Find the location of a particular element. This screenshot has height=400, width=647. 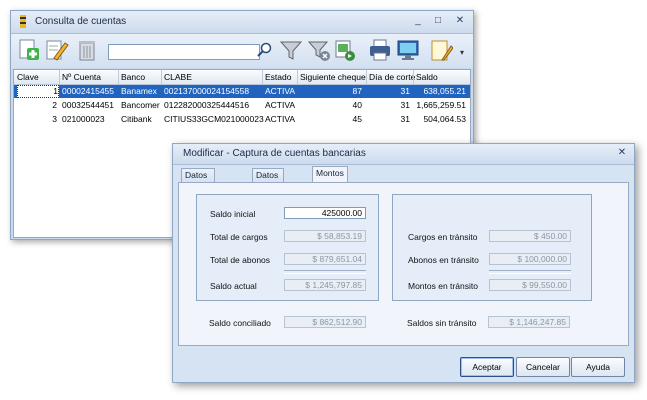

cell-cheque: 40 is located at coordinates (331, 105).